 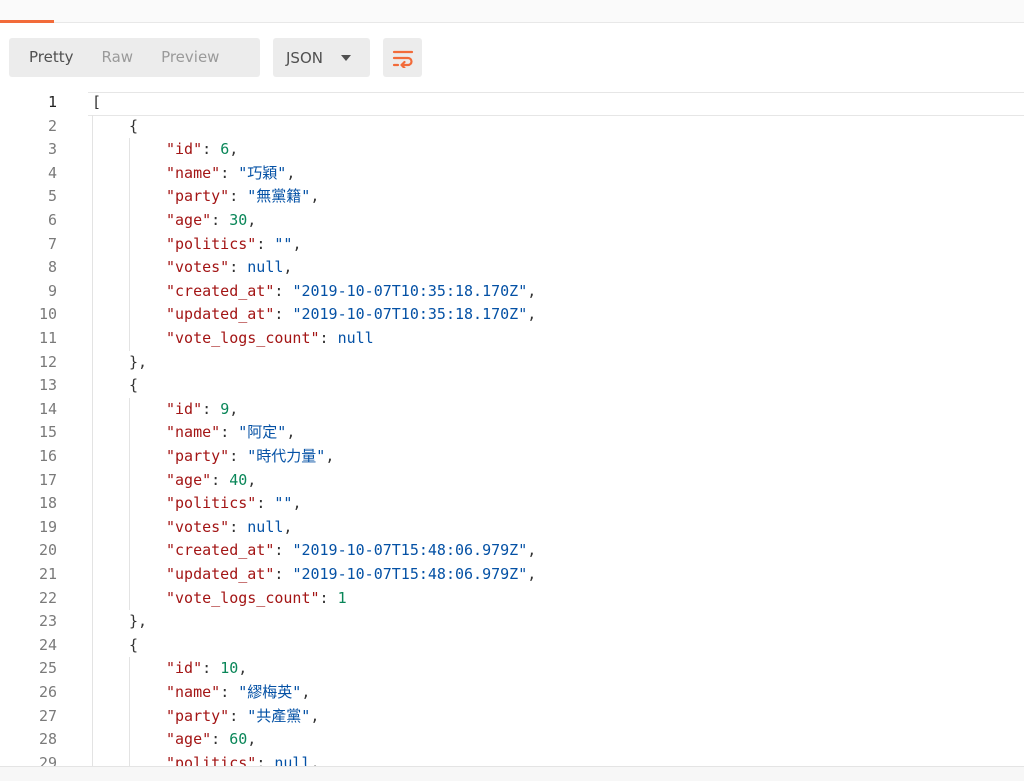 I want to click on line-number: 1, so click(x=52, y=102).